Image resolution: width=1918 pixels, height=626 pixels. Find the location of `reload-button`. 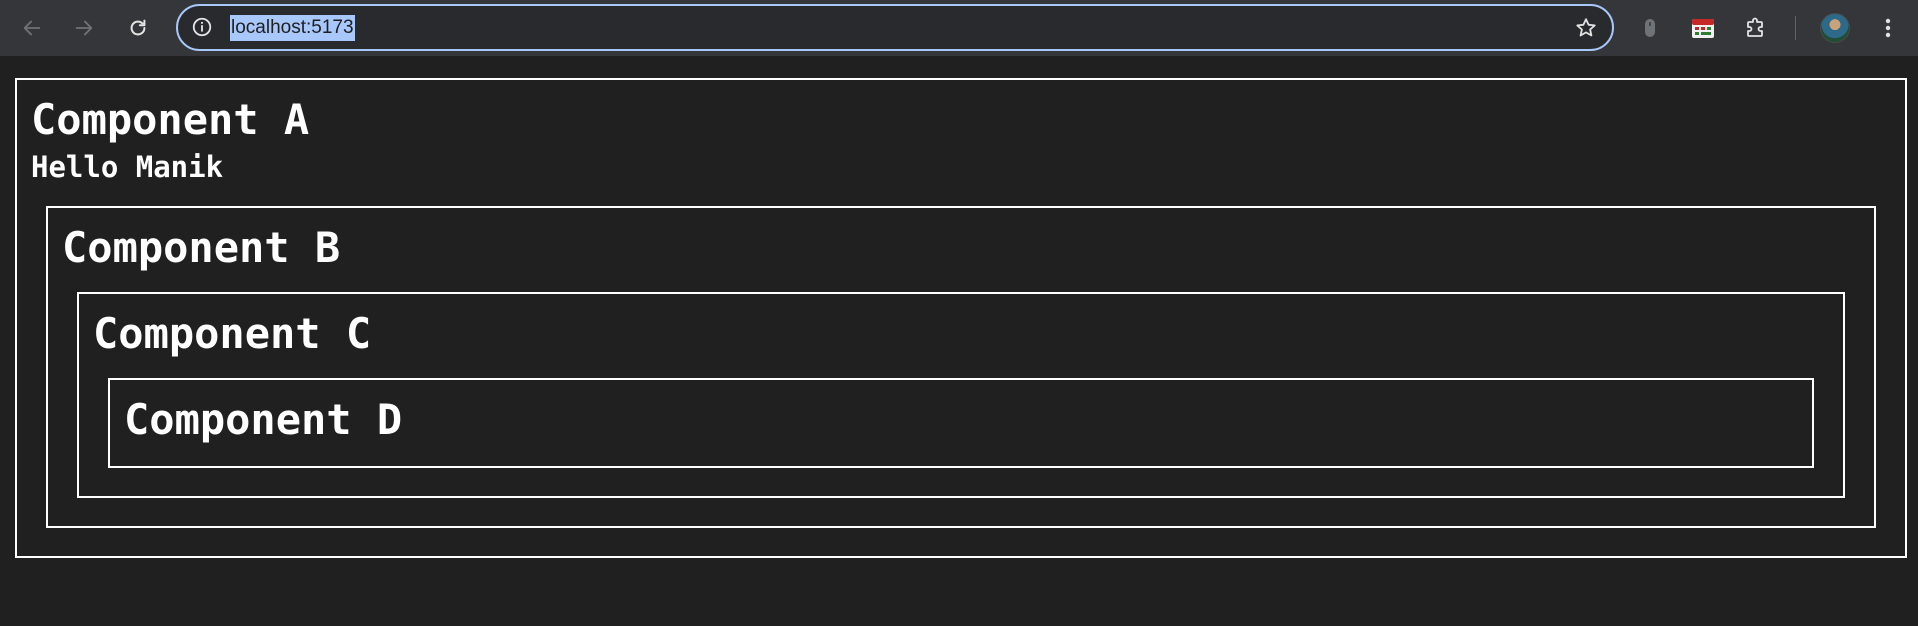

reload-button is located at coordinates (138, 28).